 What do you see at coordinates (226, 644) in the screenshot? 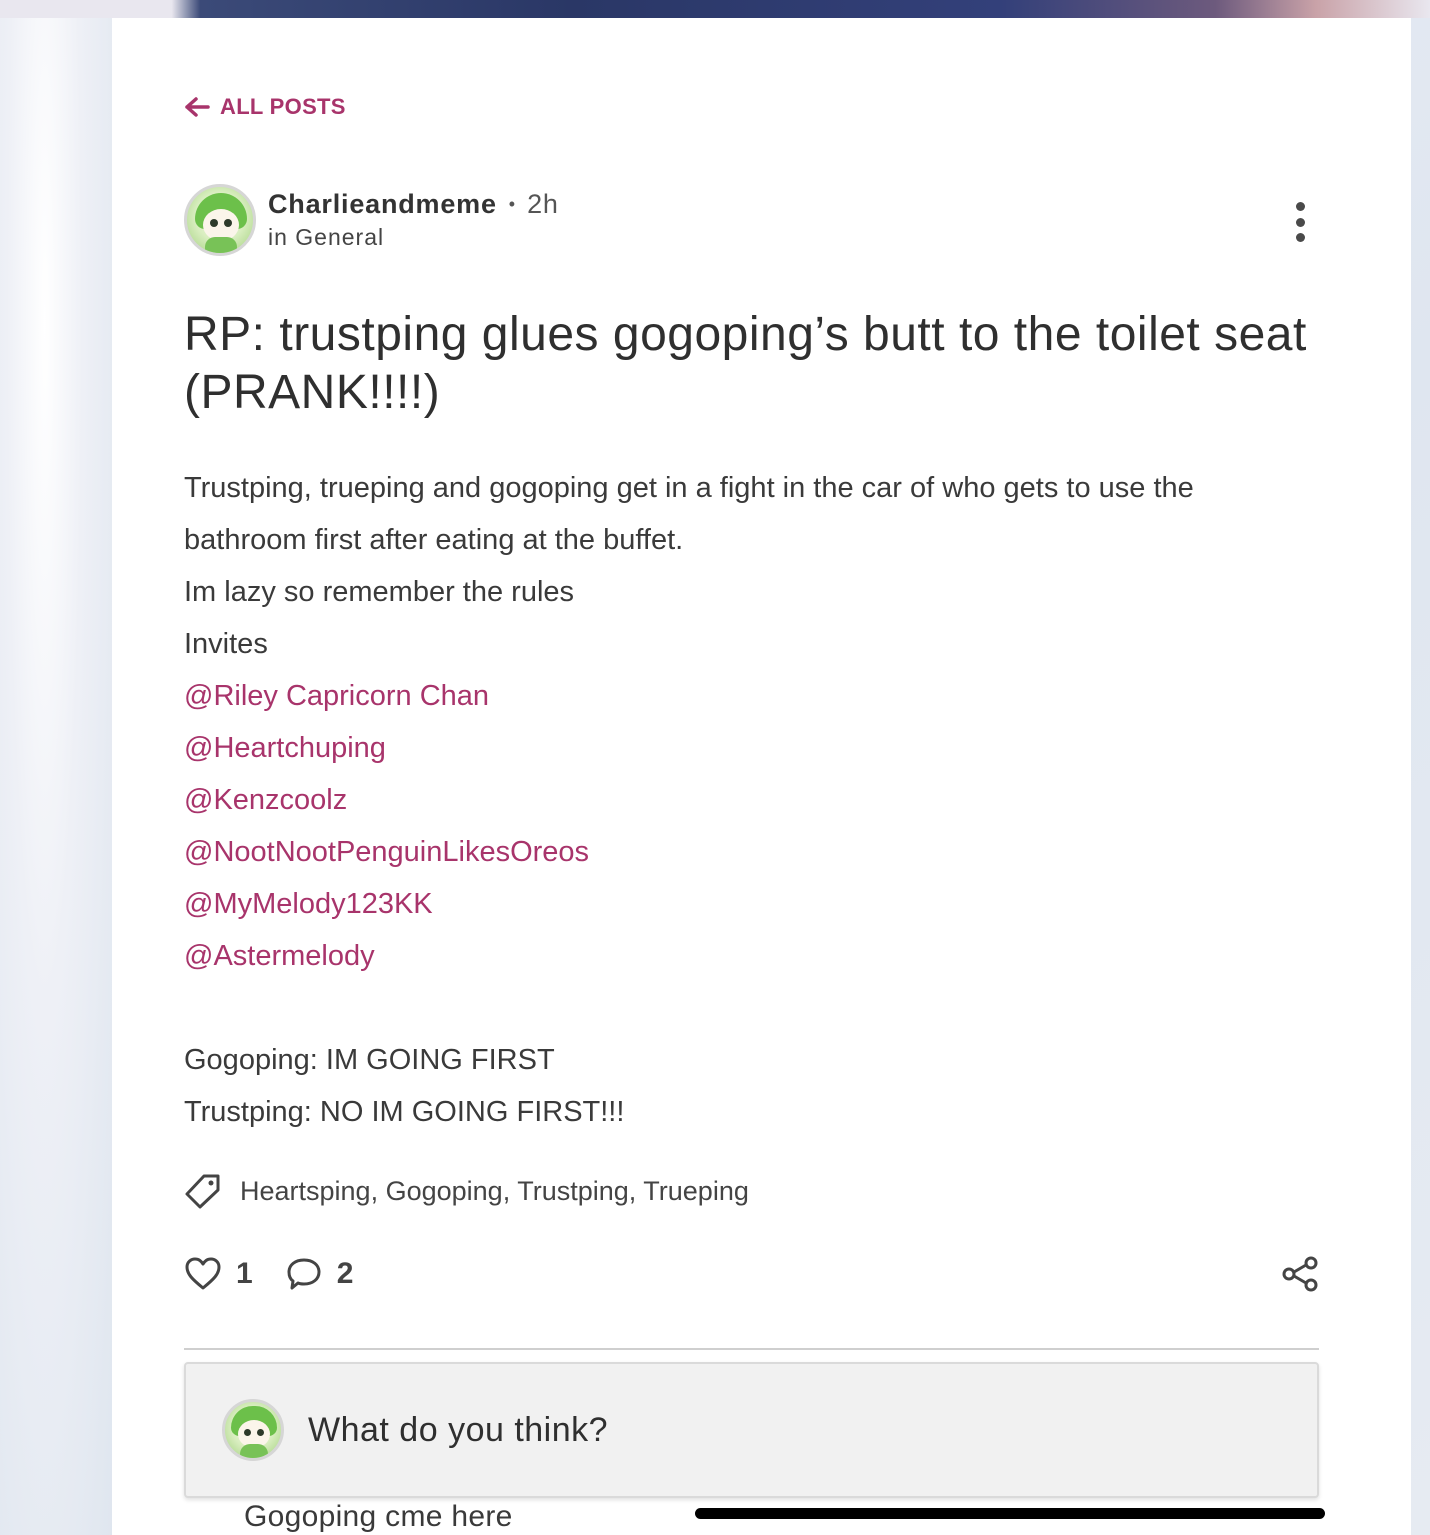
I see `post-paragraph: Invites` at bounding box center [226, 644].